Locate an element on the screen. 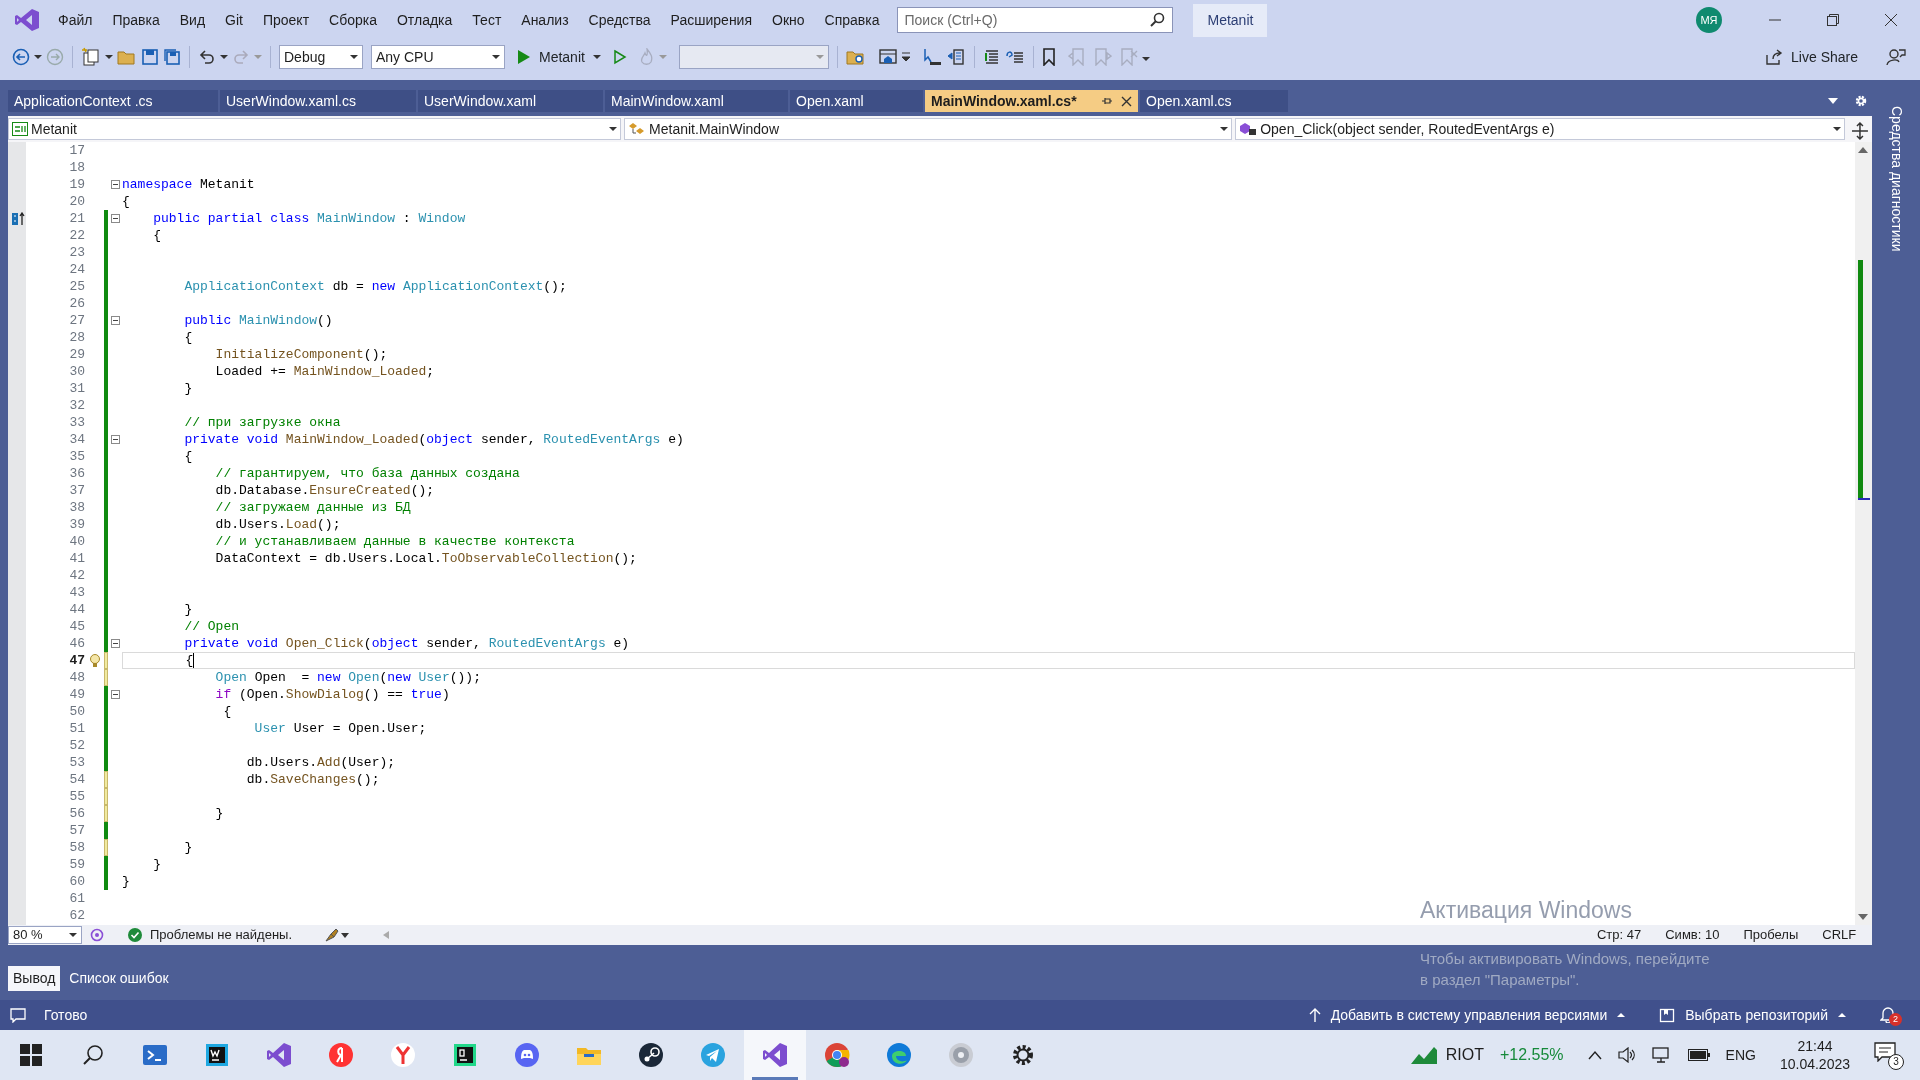 This screenshot has width=1920, height=1080. comment-lines-icon is located at coordinates (991, 57).